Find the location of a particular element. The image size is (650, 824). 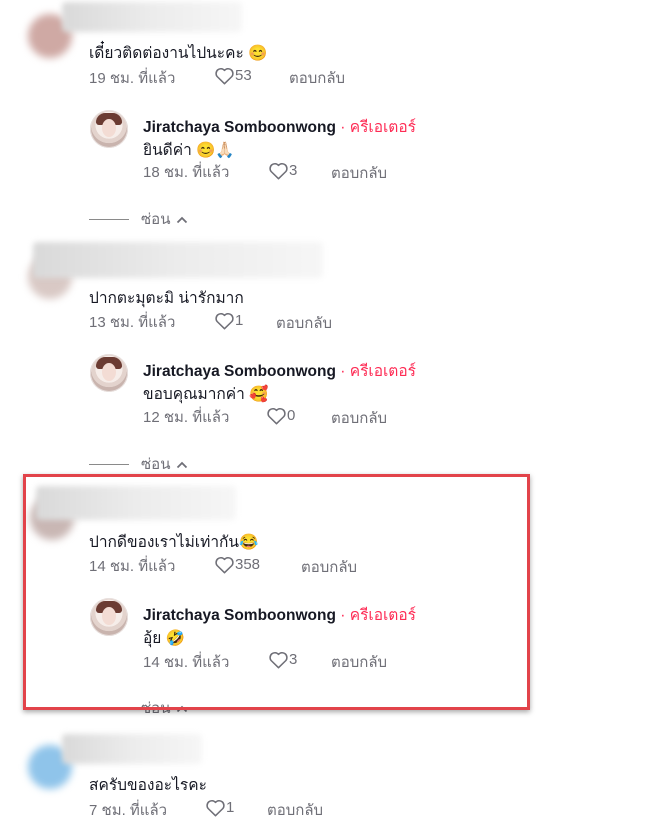

like-button: 0 is located at coordinates (280, 415).